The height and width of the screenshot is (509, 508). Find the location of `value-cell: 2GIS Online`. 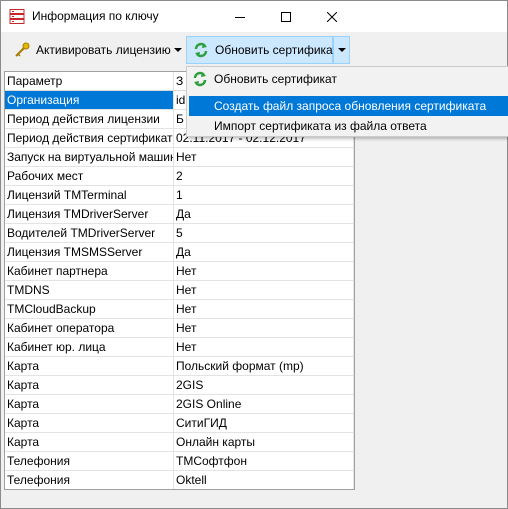

value-cell: 2GIS Online is located at coordinates (264, 404).